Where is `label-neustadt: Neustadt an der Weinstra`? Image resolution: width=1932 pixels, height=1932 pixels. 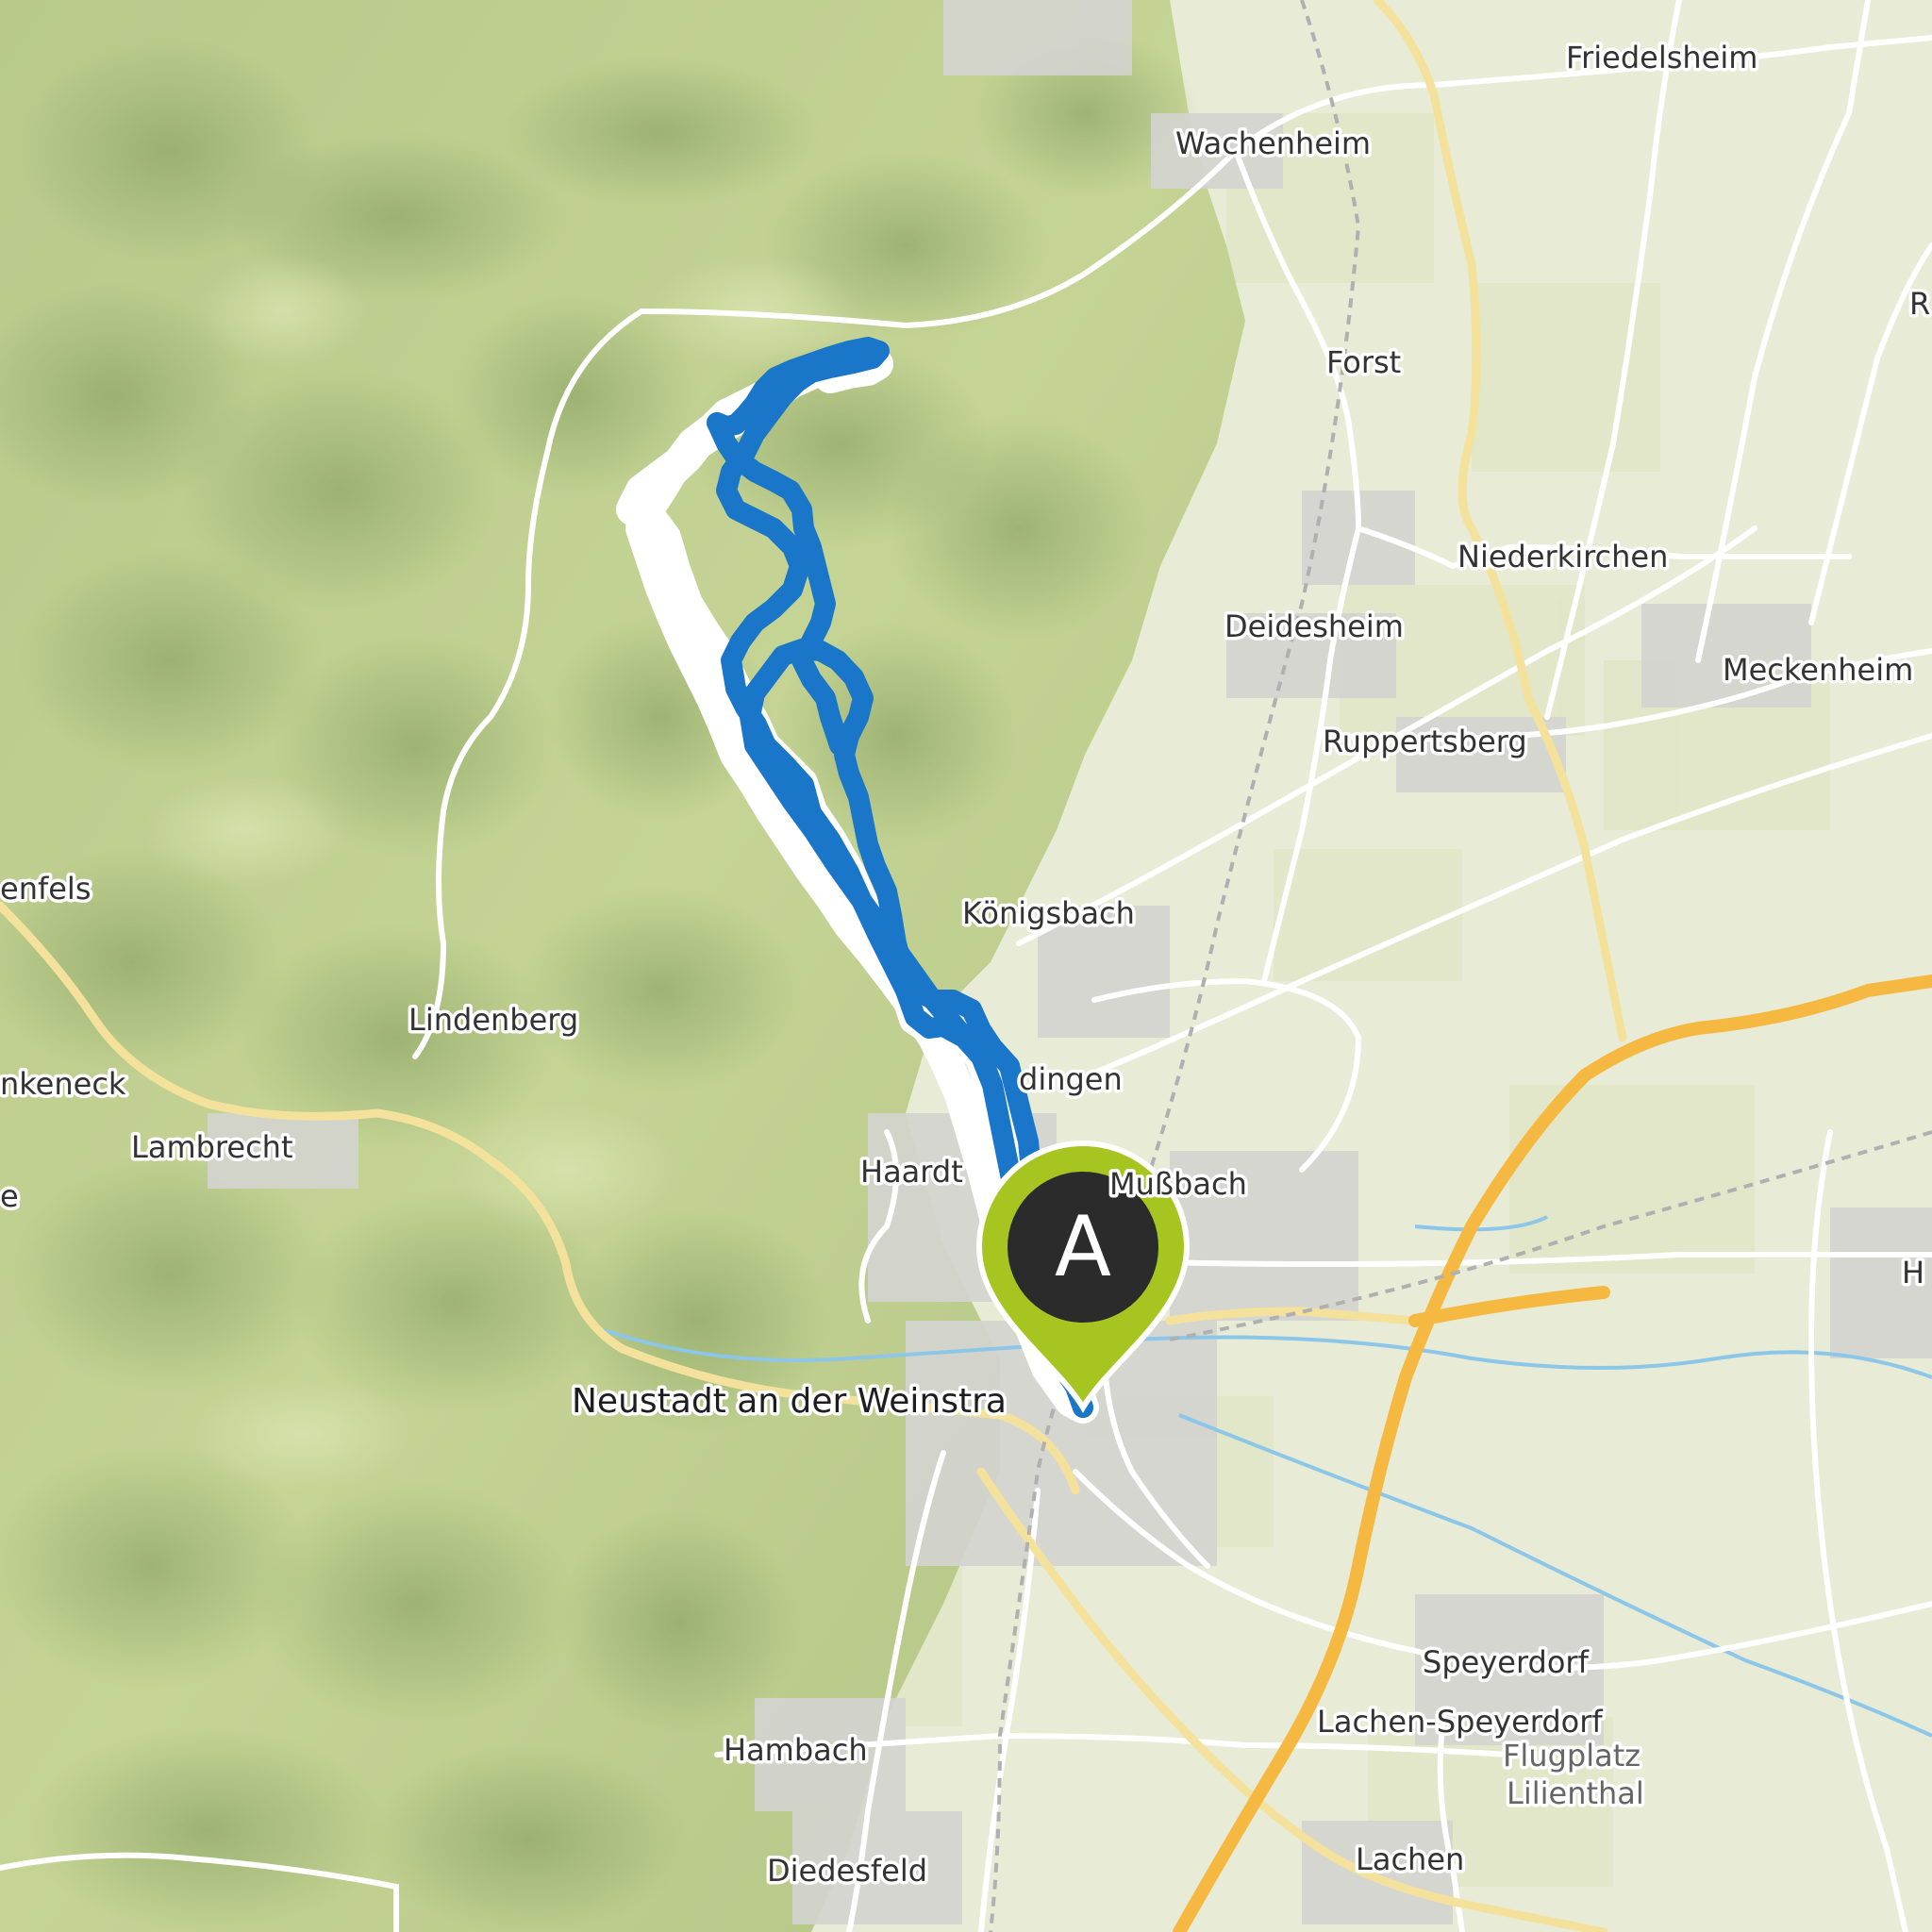
label-neustadt: Neustadt an der Weinstra is located at coordinates (790, 1402).